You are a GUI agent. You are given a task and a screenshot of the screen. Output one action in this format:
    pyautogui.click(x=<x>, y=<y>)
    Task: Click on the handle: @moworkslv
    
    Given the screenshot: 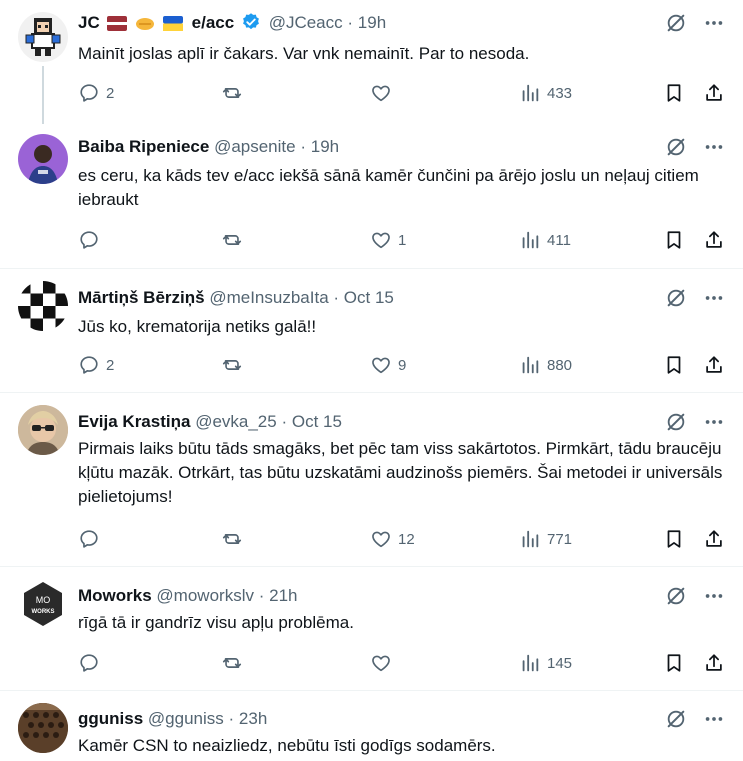 What is the action you would take?
    pyautogui.click(x=205, y=595)
    